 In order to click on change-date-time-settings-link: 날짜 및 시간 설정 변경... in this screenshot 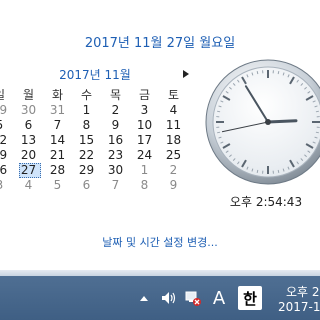, I will do `click(160, 242)`.